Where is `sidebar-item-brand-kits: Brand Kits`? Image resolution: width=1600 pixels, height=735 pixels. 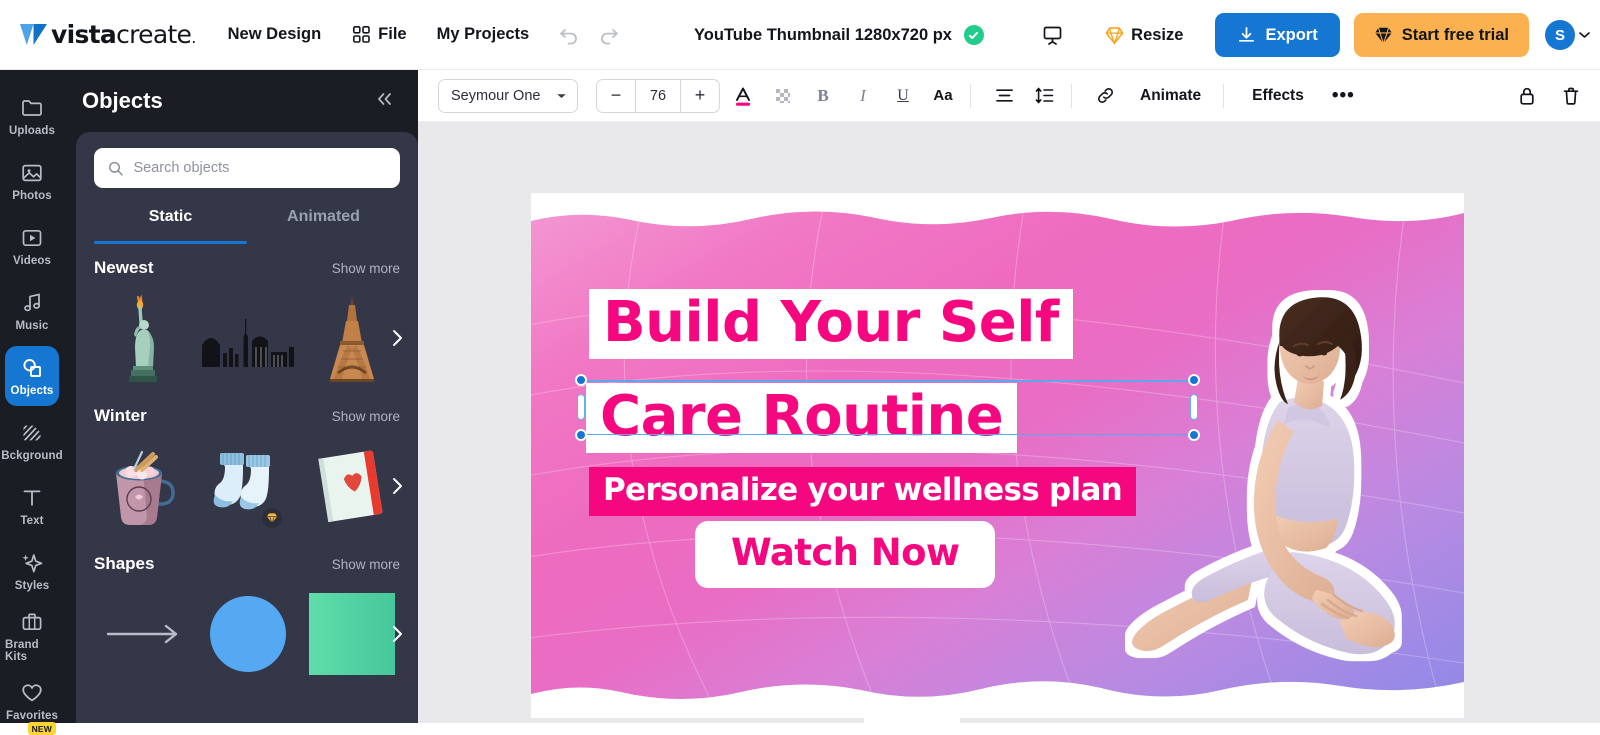 sidebar-item-brand-kits: Brand Kits is located at coordinates (32, 636).